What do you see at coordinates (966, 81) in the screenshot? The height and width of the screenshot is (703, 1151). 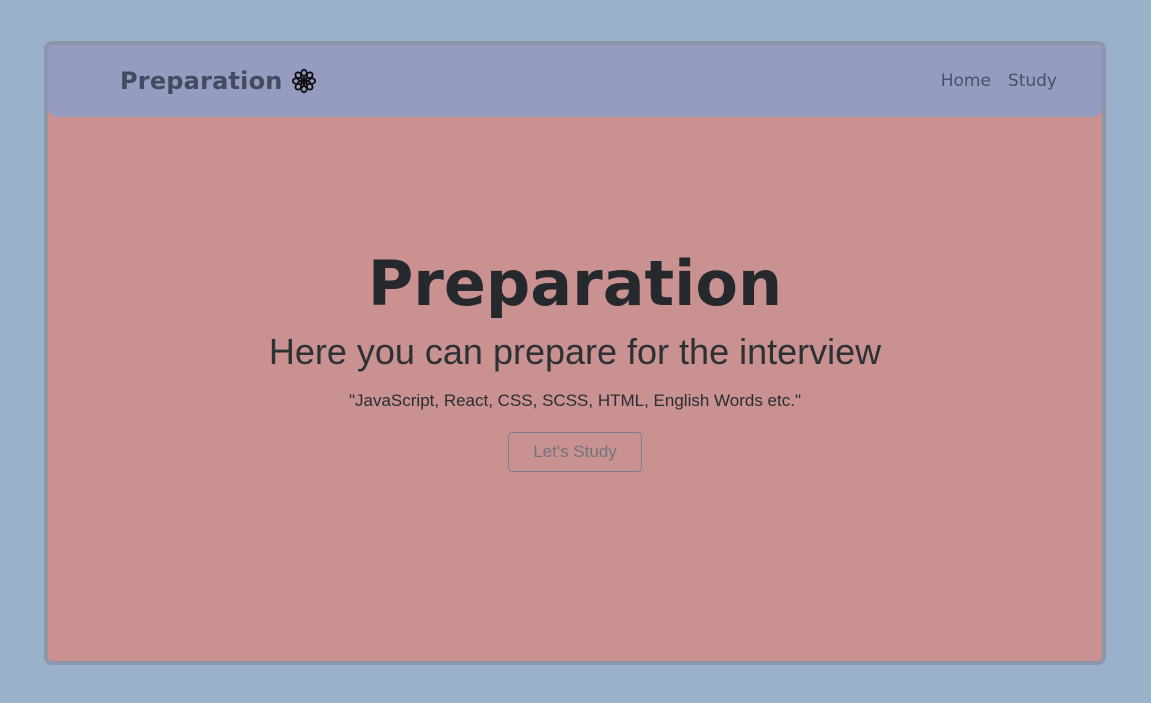 I see `nav-link-home: Home` at bounding box center [966, 81].